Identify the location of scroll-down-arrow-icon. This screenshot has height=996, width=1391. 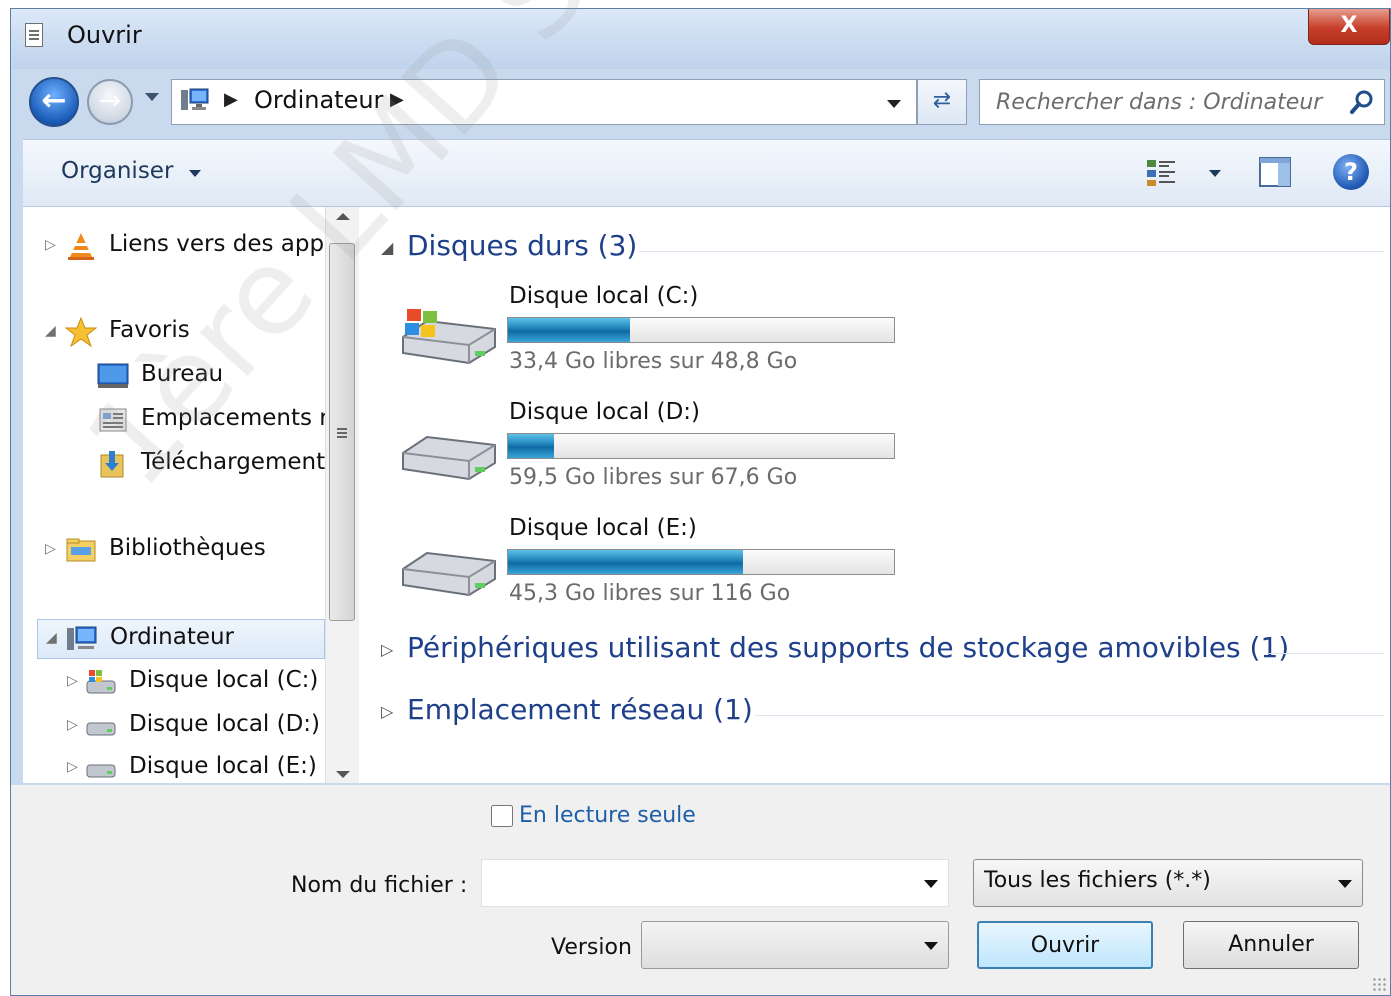
(343, 774).